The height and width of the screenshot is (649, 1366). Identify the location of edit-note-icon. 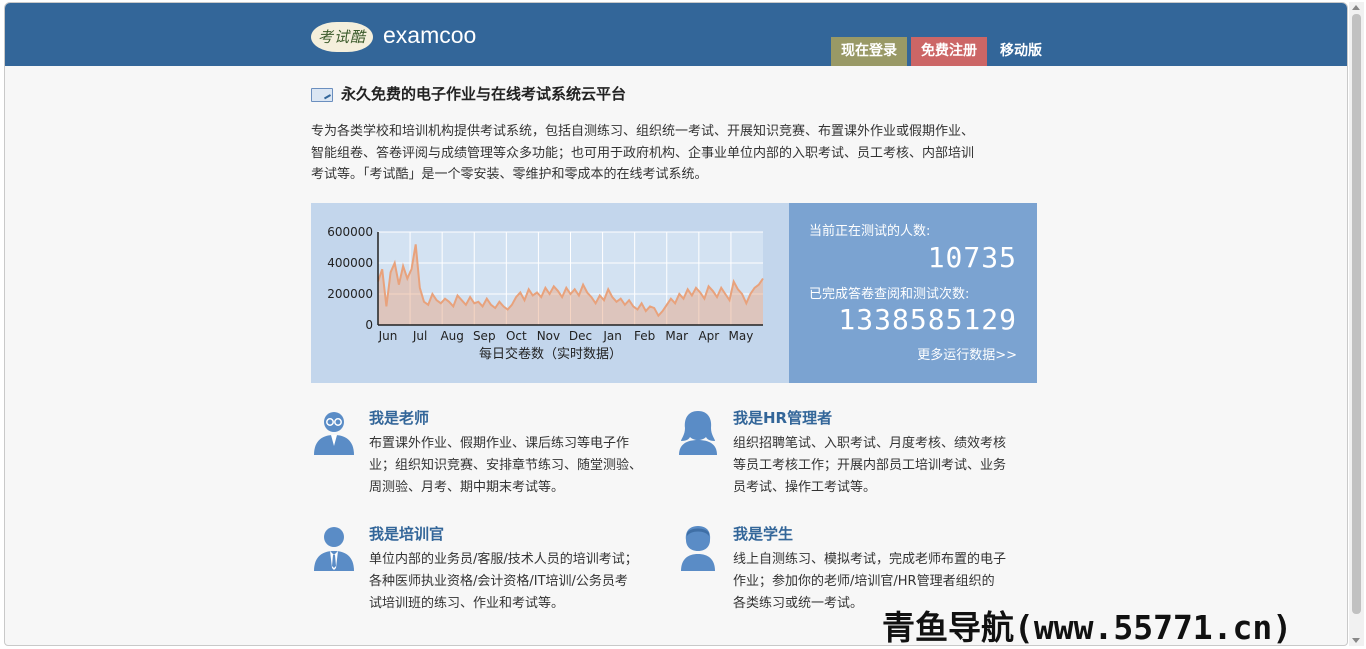
(322, 95).